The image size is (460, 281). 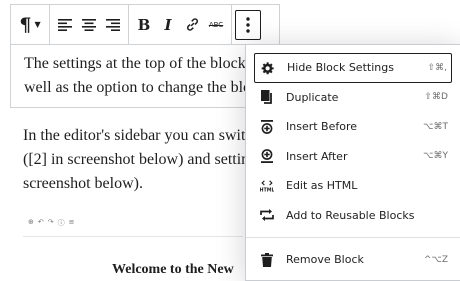 What do you see at coordinates (25, 24) in the screenshot?
I see `paragraph-icon: ¶` at bounding box center [25, 24].